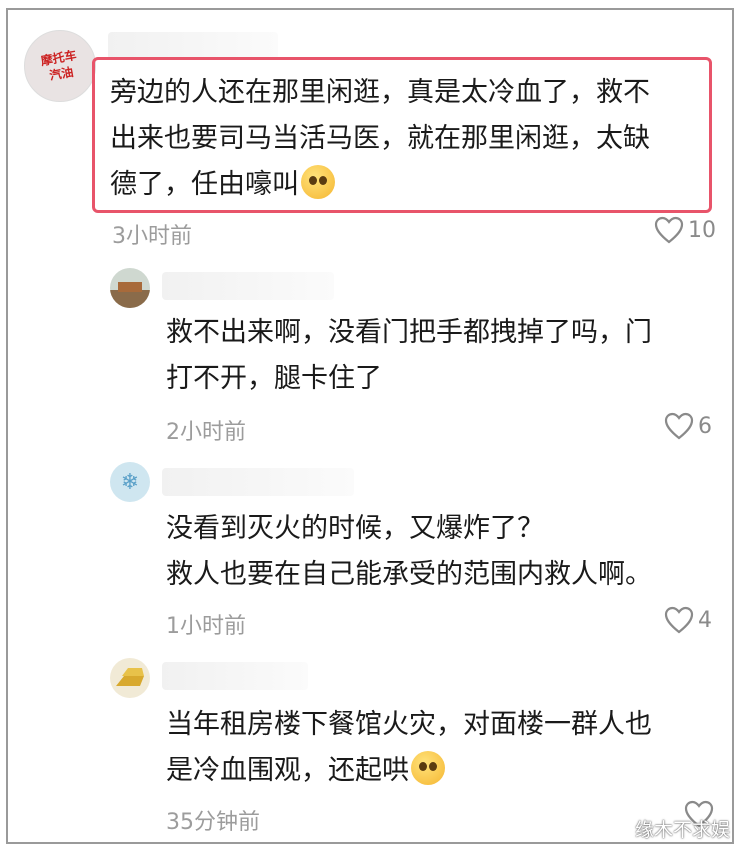  Describe the element at coordinates (428, 768) in the screenshot. I see `blush-emoji-icon` at that location.